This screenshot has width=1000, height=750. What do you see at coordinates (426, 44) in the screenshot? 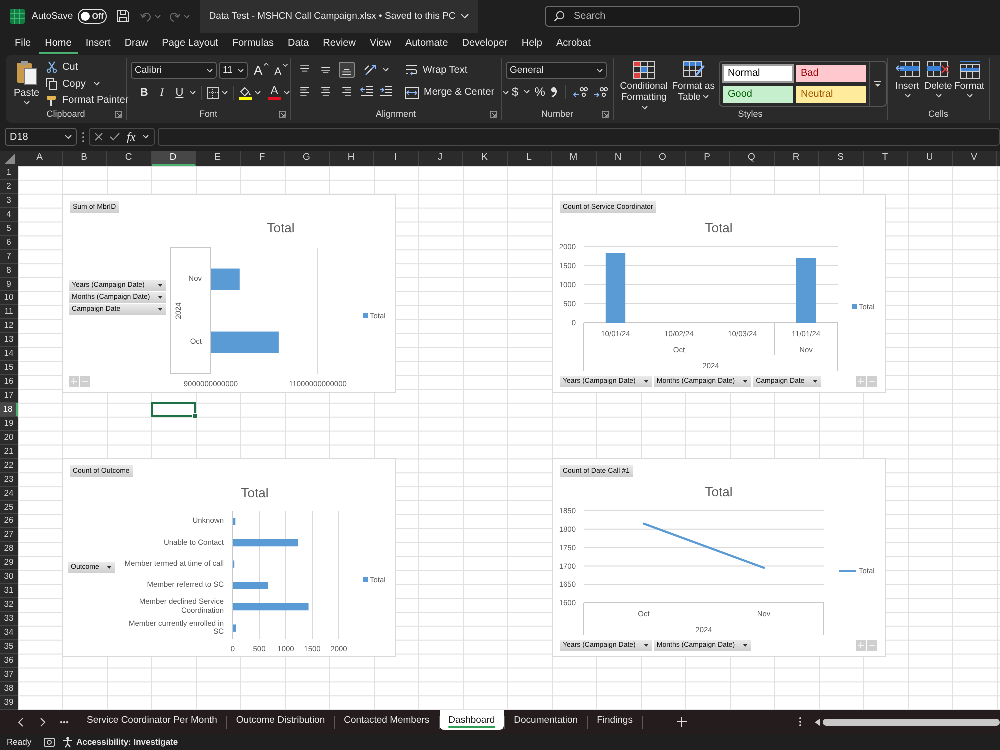
I see `menu-tab: Automate` at bounding box center [426, 44].